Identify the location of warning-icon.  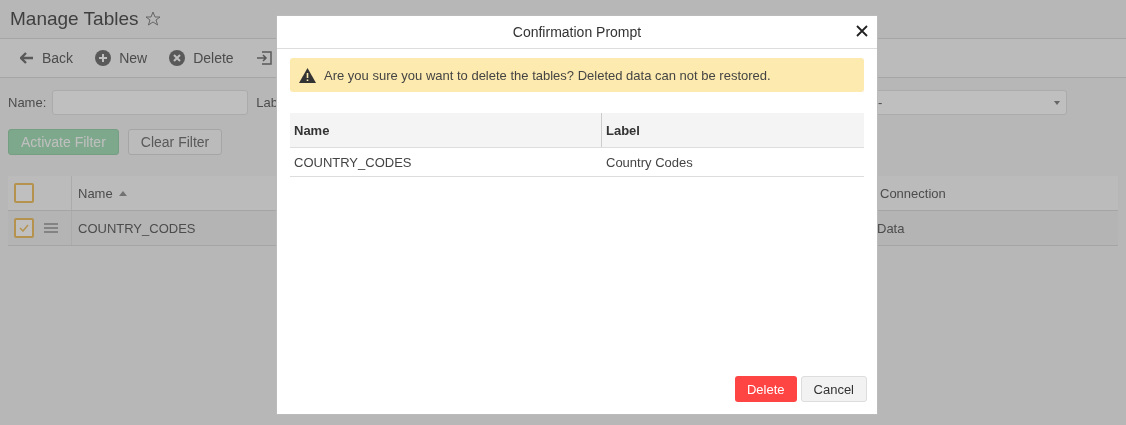
(307, 75).